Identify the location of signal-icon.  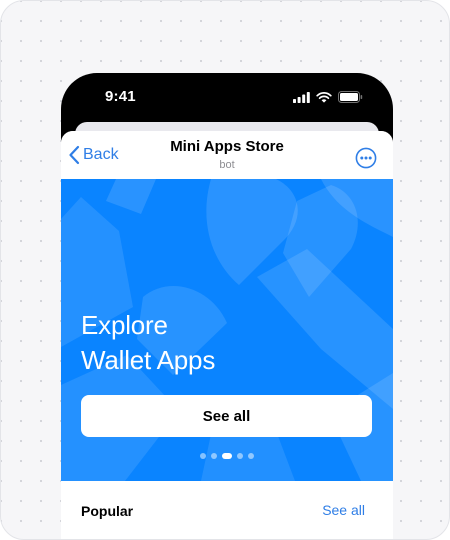
(301, 97).